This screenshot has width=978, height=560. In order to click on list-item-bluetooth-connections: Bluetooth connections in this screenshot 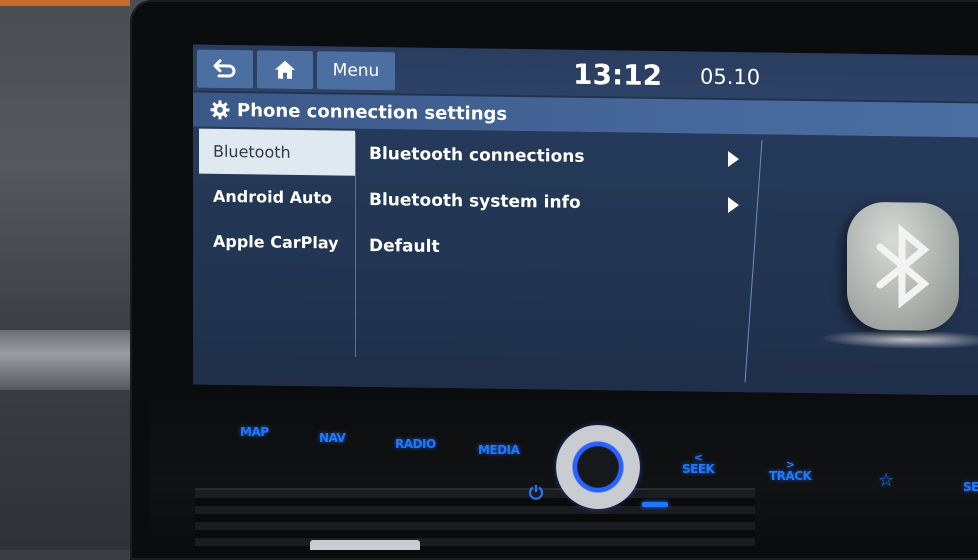, I will do `click(558, 156)`.